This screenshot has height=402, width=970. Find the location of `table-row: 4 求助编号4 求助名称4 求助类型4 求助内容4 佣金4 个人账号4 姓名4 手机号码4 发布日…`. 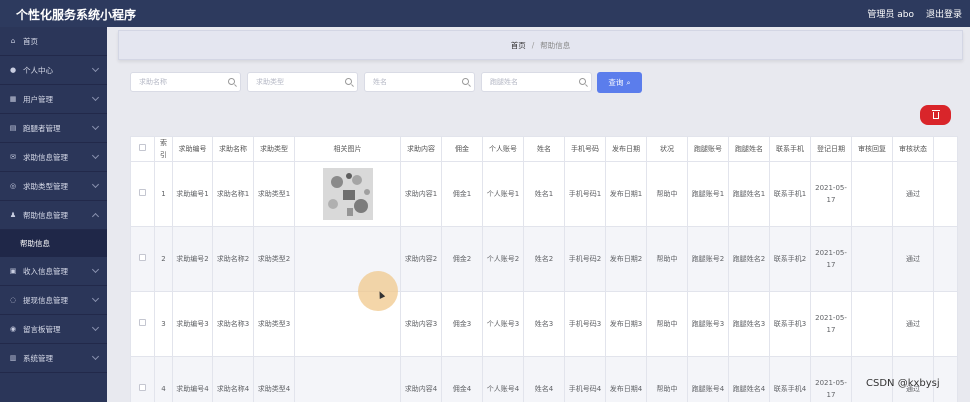

table-row: 4 求助编号4 求助名称4 求助类型4 求助内容4 佣金4 个人账号4 姓名4 手机号码4 发布日… is located at coordinates (544, 379).